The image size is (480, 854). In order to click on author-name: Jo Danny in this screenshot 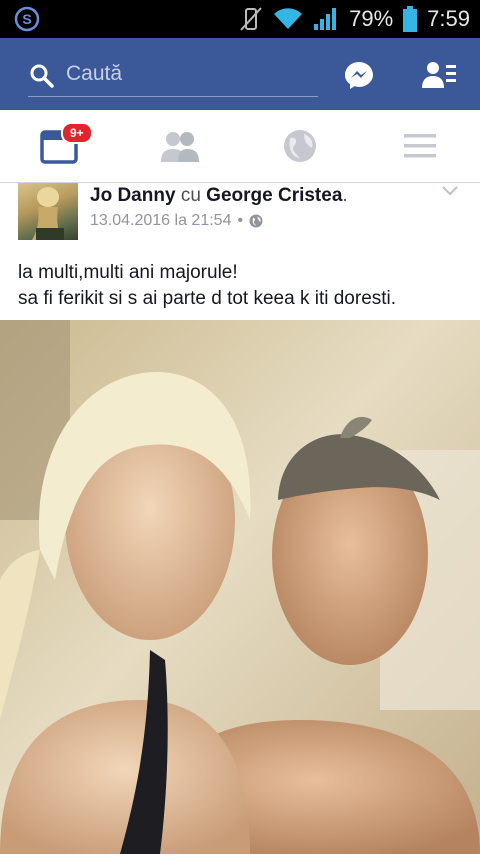, I will do `click(133, 195)`.